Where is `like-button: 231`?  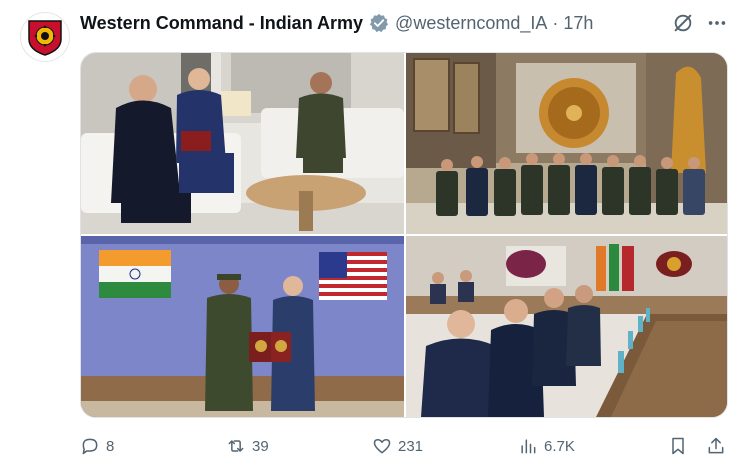
like-button: 231 is located at coordinates (397, 446).